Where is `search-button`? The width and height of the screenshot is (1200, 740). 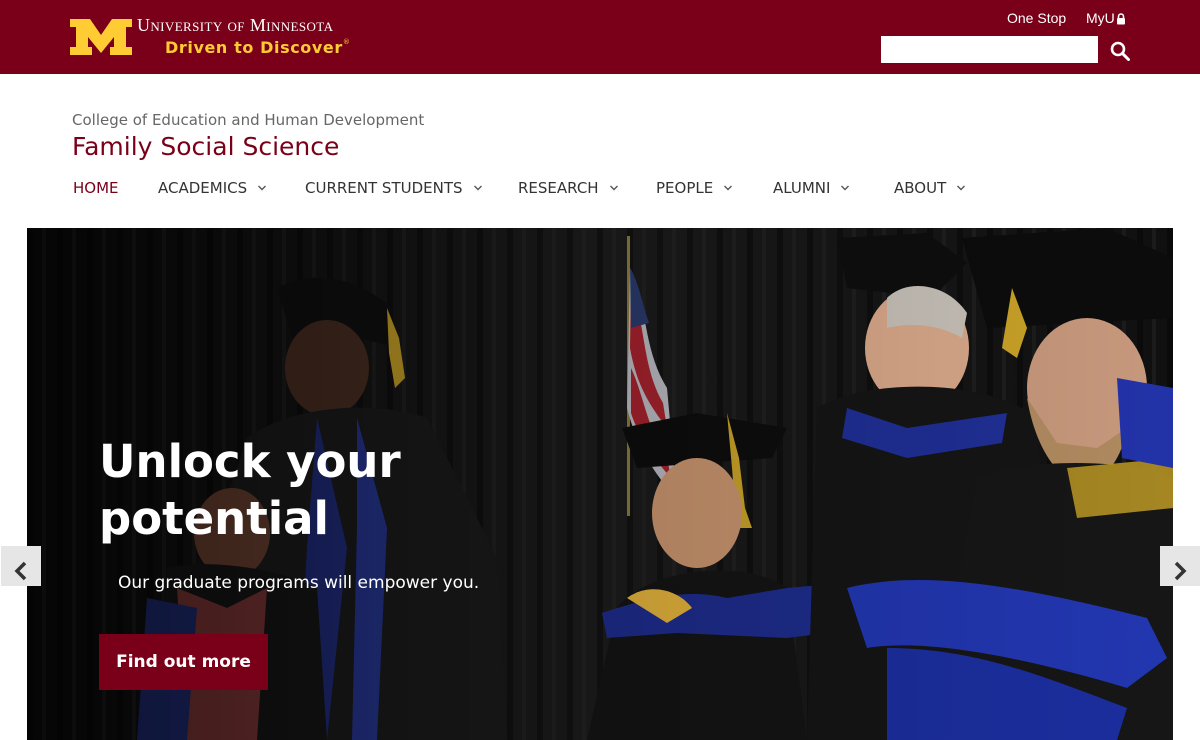 search-button is located at coordinates (1120, 49).